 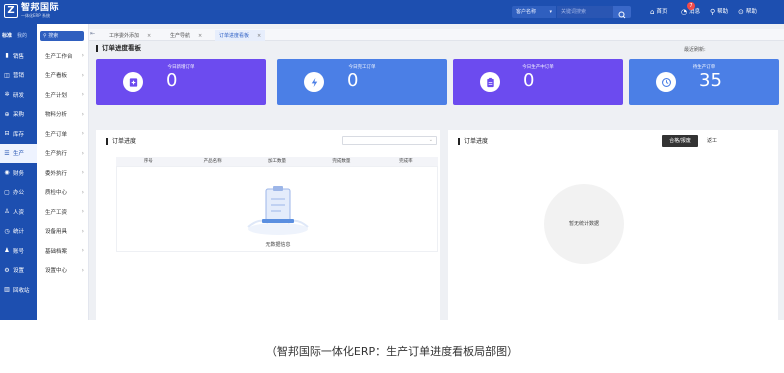 I want to click on submenu-item: 生产执行 ›, so click(x=63, y=154).